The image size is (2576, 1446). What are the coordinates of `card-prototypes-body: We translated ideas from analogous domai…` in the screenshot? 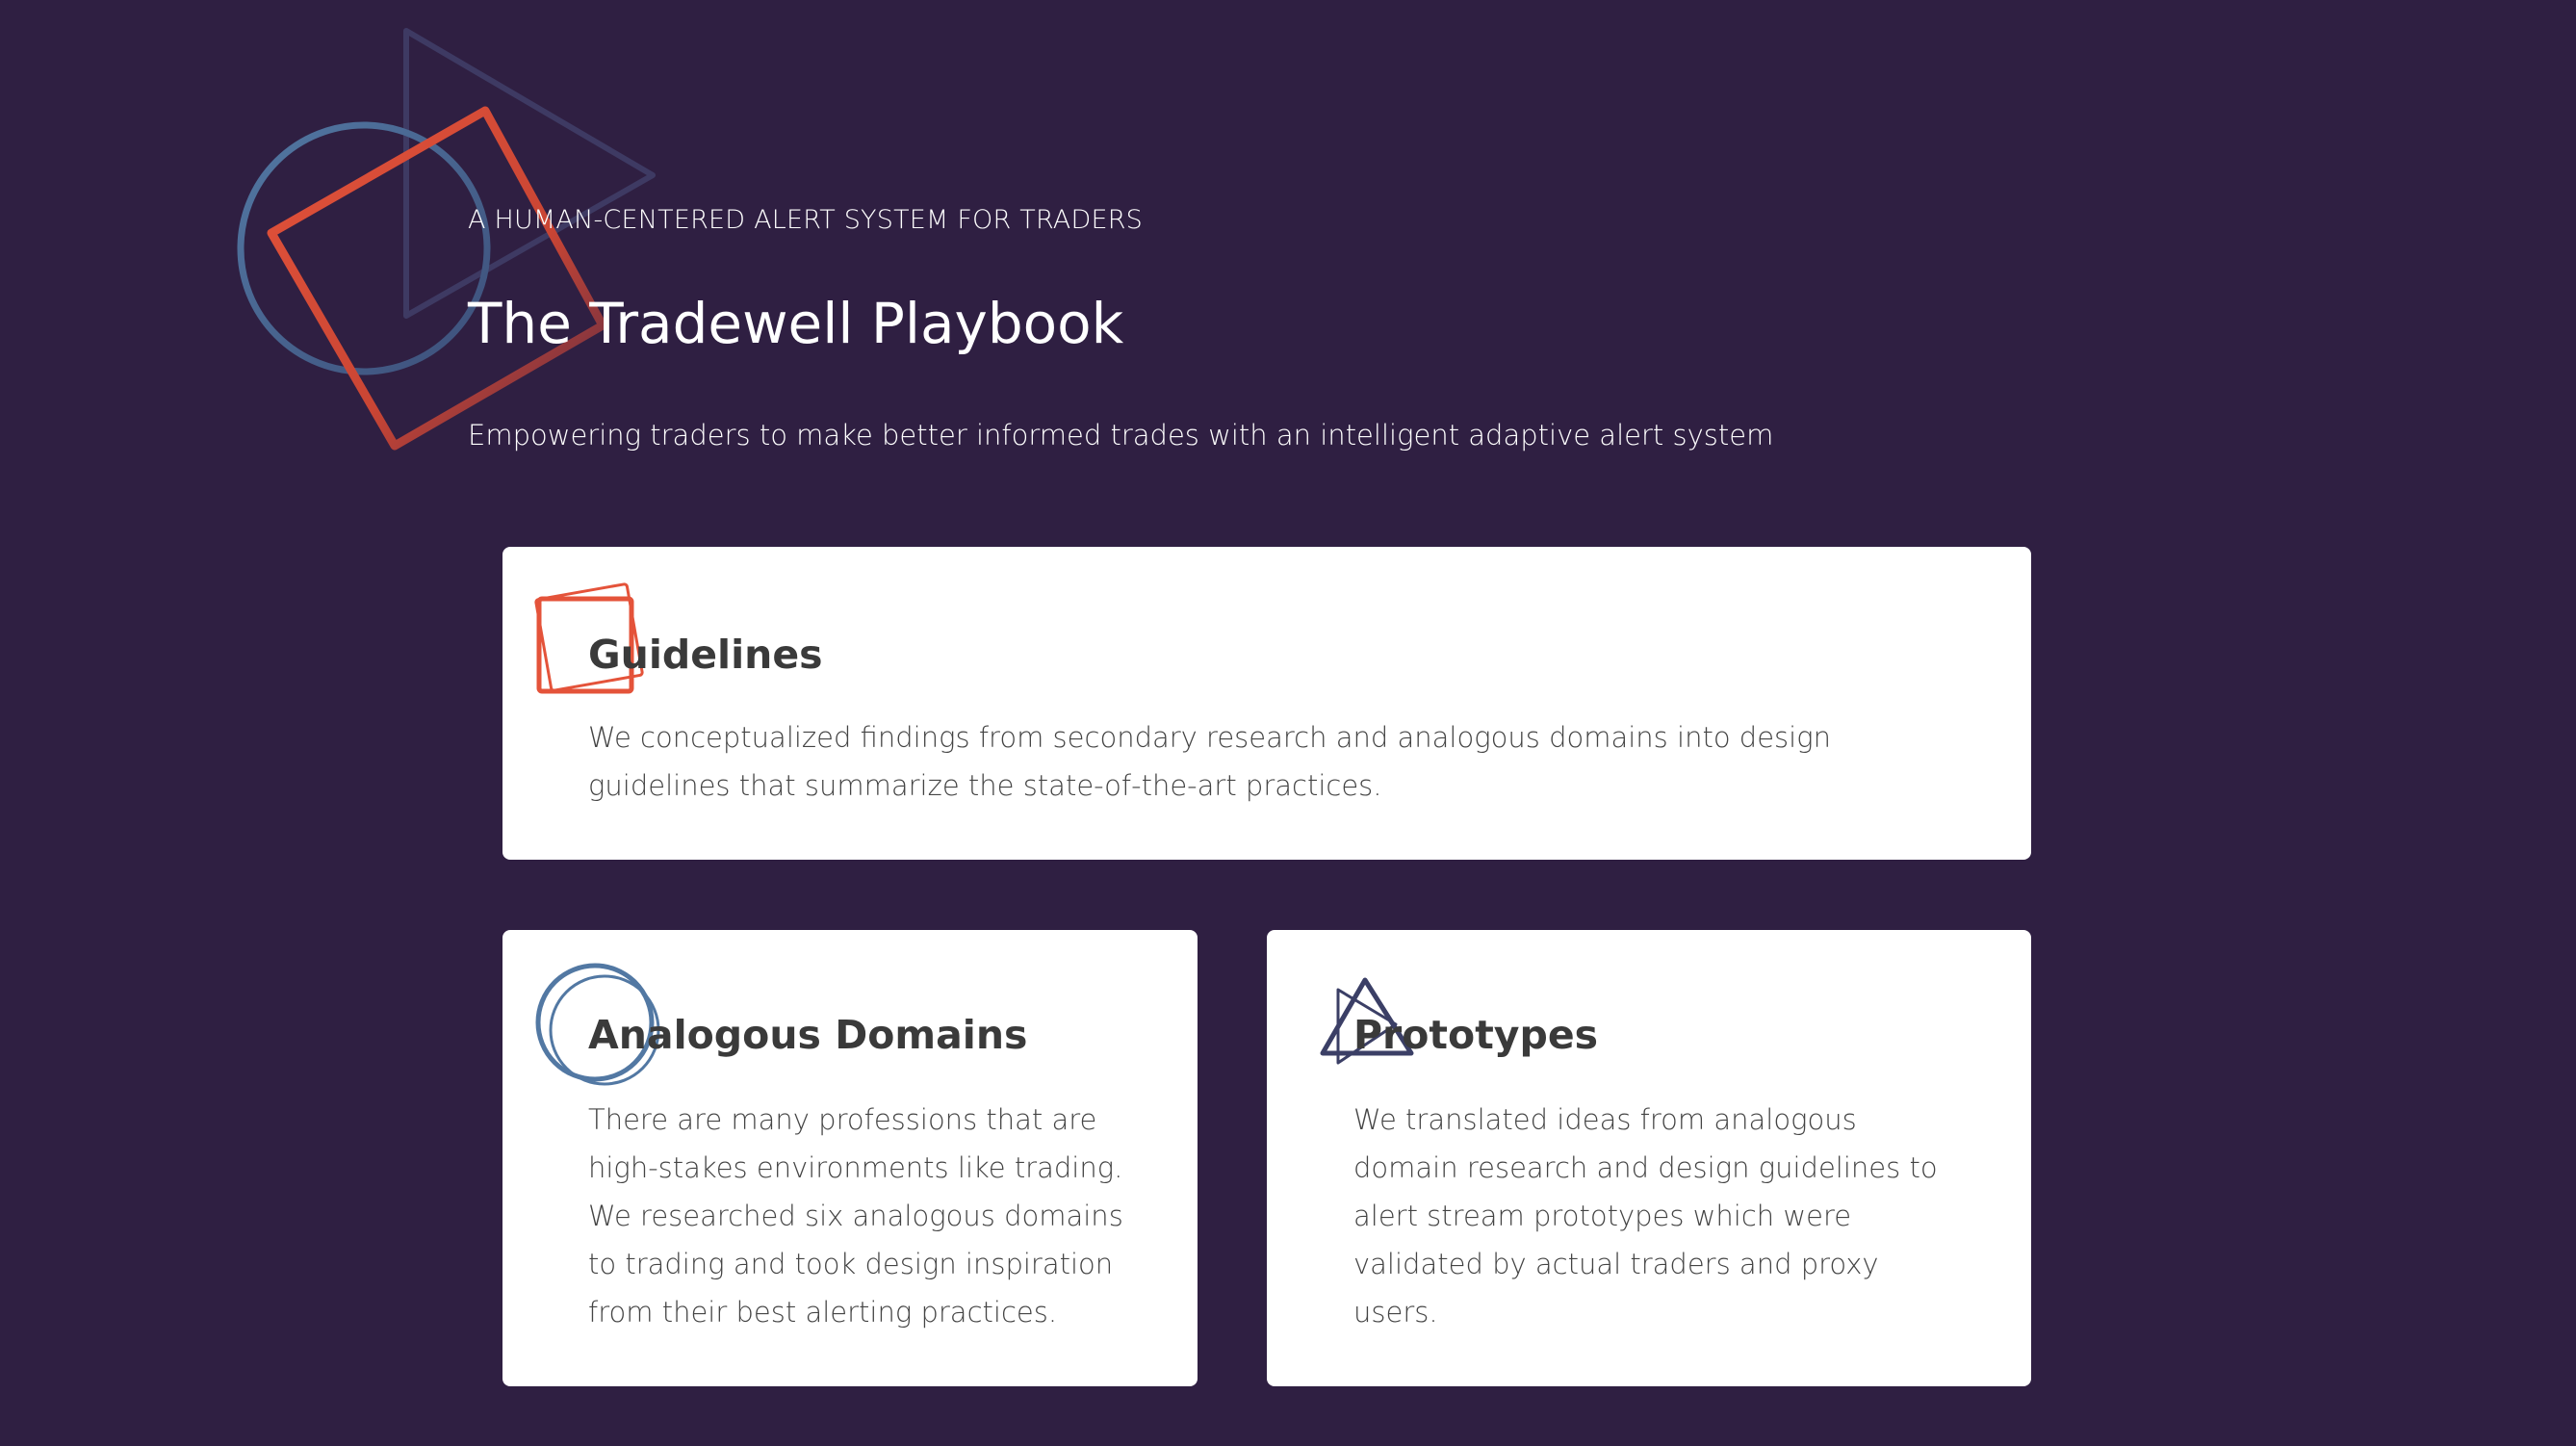 It's located at (1646, 1216).